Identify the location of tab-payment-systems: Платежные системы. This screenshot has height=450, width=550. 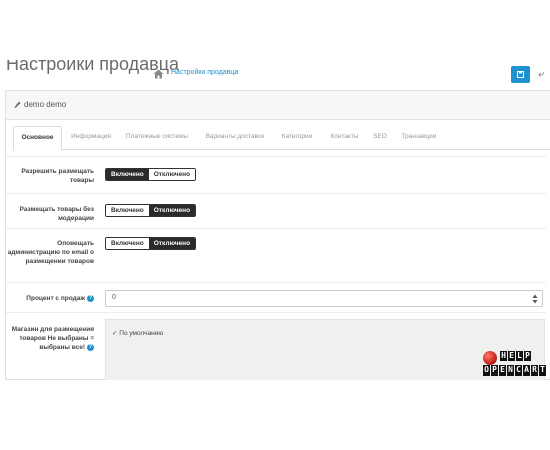
(157, 138).